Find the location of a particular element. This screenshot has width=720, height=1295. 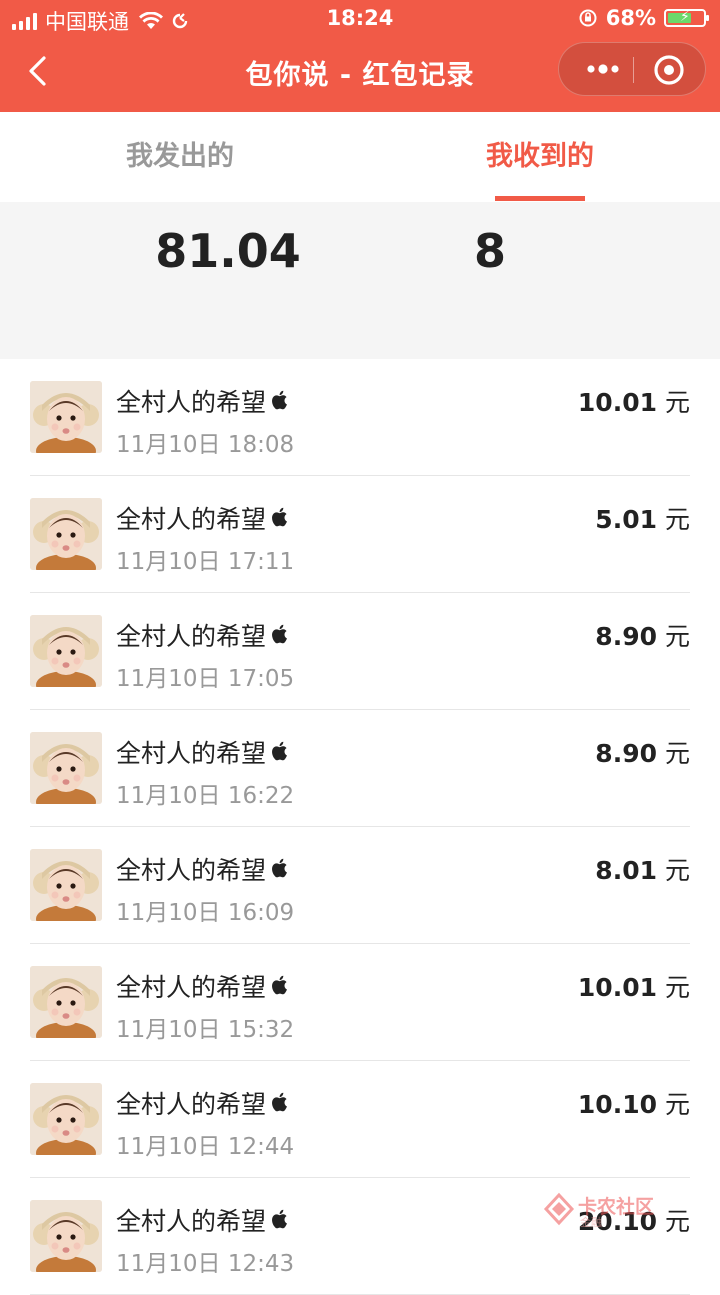

status-bar: 中国联通 18:24 68% ⚡ is located at coordinates (360, 19).